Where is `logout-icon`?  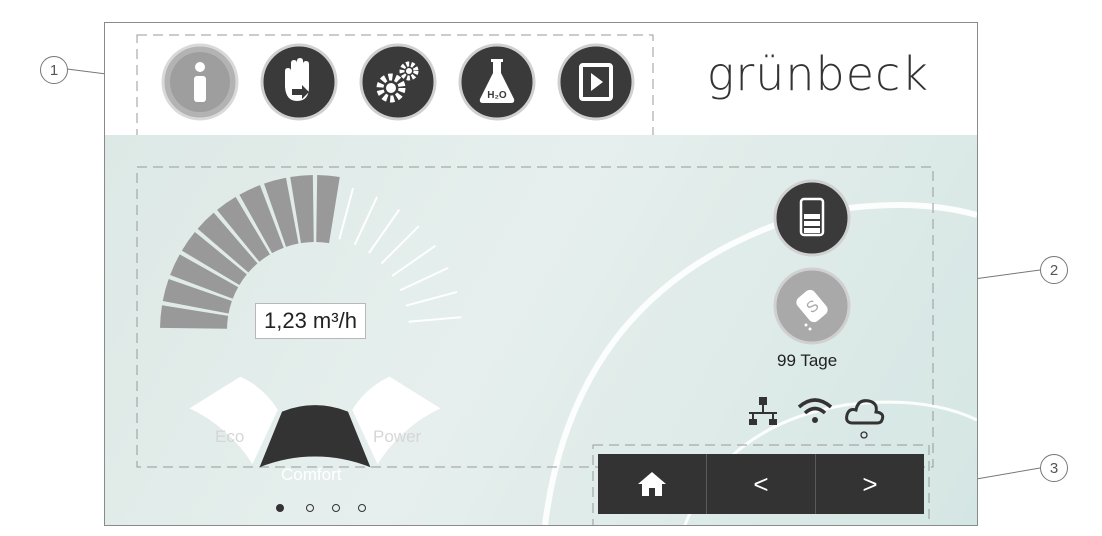 logout-icon is located at coordinates (596, 82).